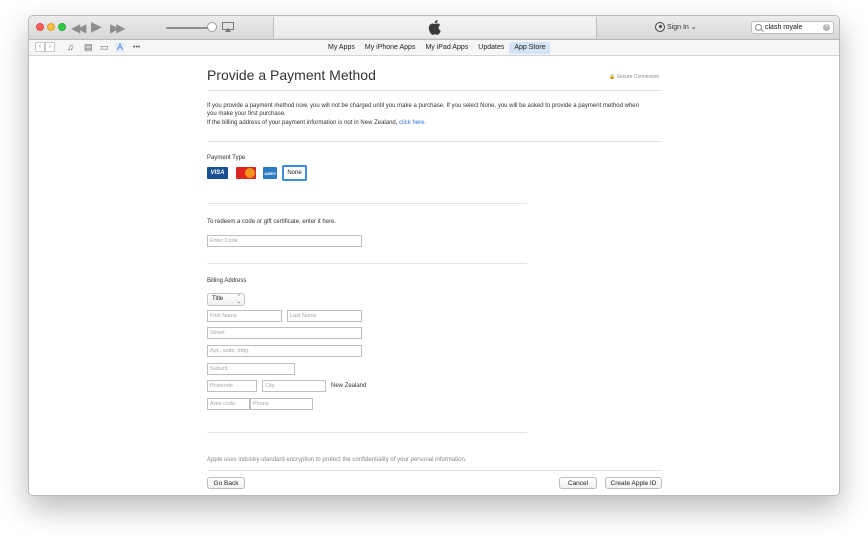 The width and height of the screenshot is (868, 536). I want to click on tab-my-iphone-apps: My iPhone Apps, so click(390, 48).